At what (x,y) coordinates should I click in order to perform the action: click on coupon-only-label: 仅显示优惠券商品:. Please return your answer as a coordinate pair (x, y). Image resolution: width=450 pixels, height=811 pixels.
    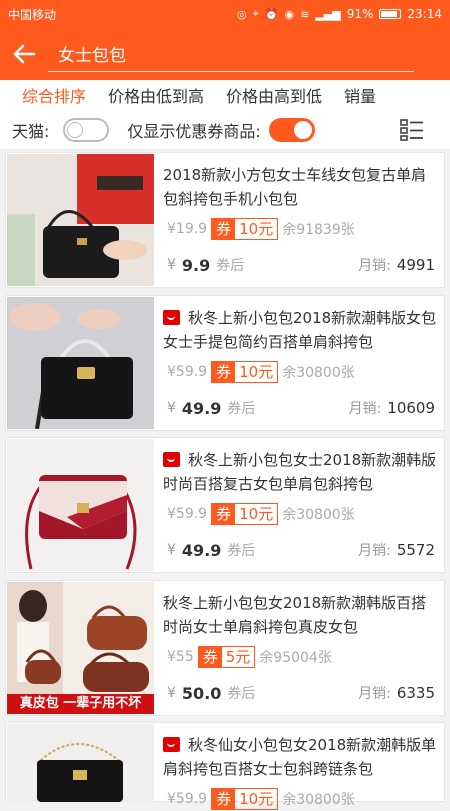
    Looking at the image, I should click on (194, 131).